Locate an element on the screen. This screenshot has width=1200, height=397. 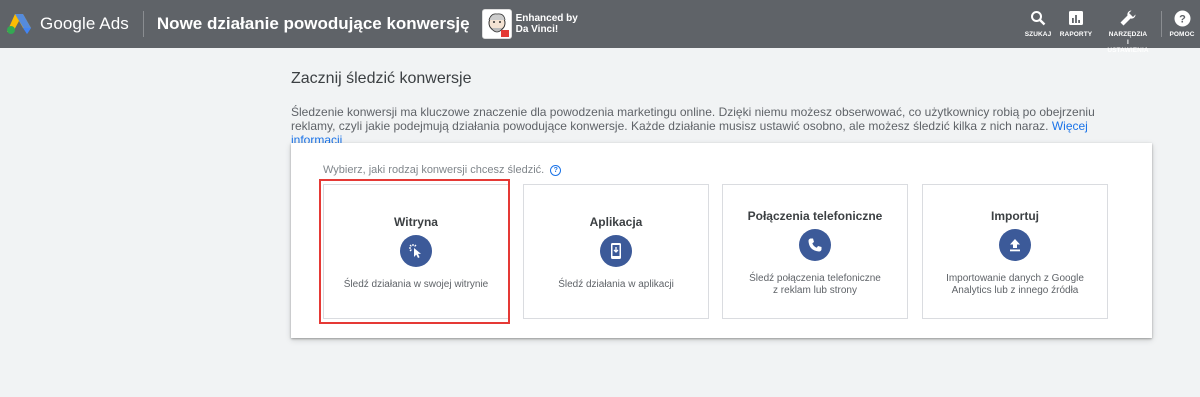
card-title: Importuj is located at coordinates (1015, 216).